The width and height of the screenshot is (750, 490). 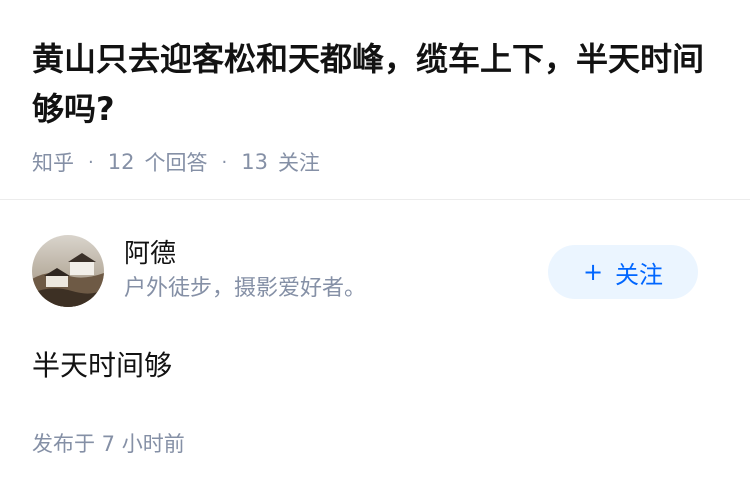 I want to click on follow-button: + 关注, so click(x=623, y=272).